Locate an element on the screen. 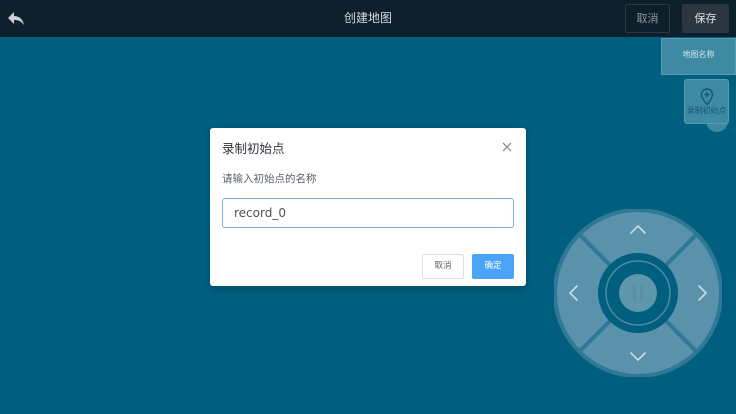 This screenshot has width=736, height=414. close-icon is located at coordinates (507, 147).